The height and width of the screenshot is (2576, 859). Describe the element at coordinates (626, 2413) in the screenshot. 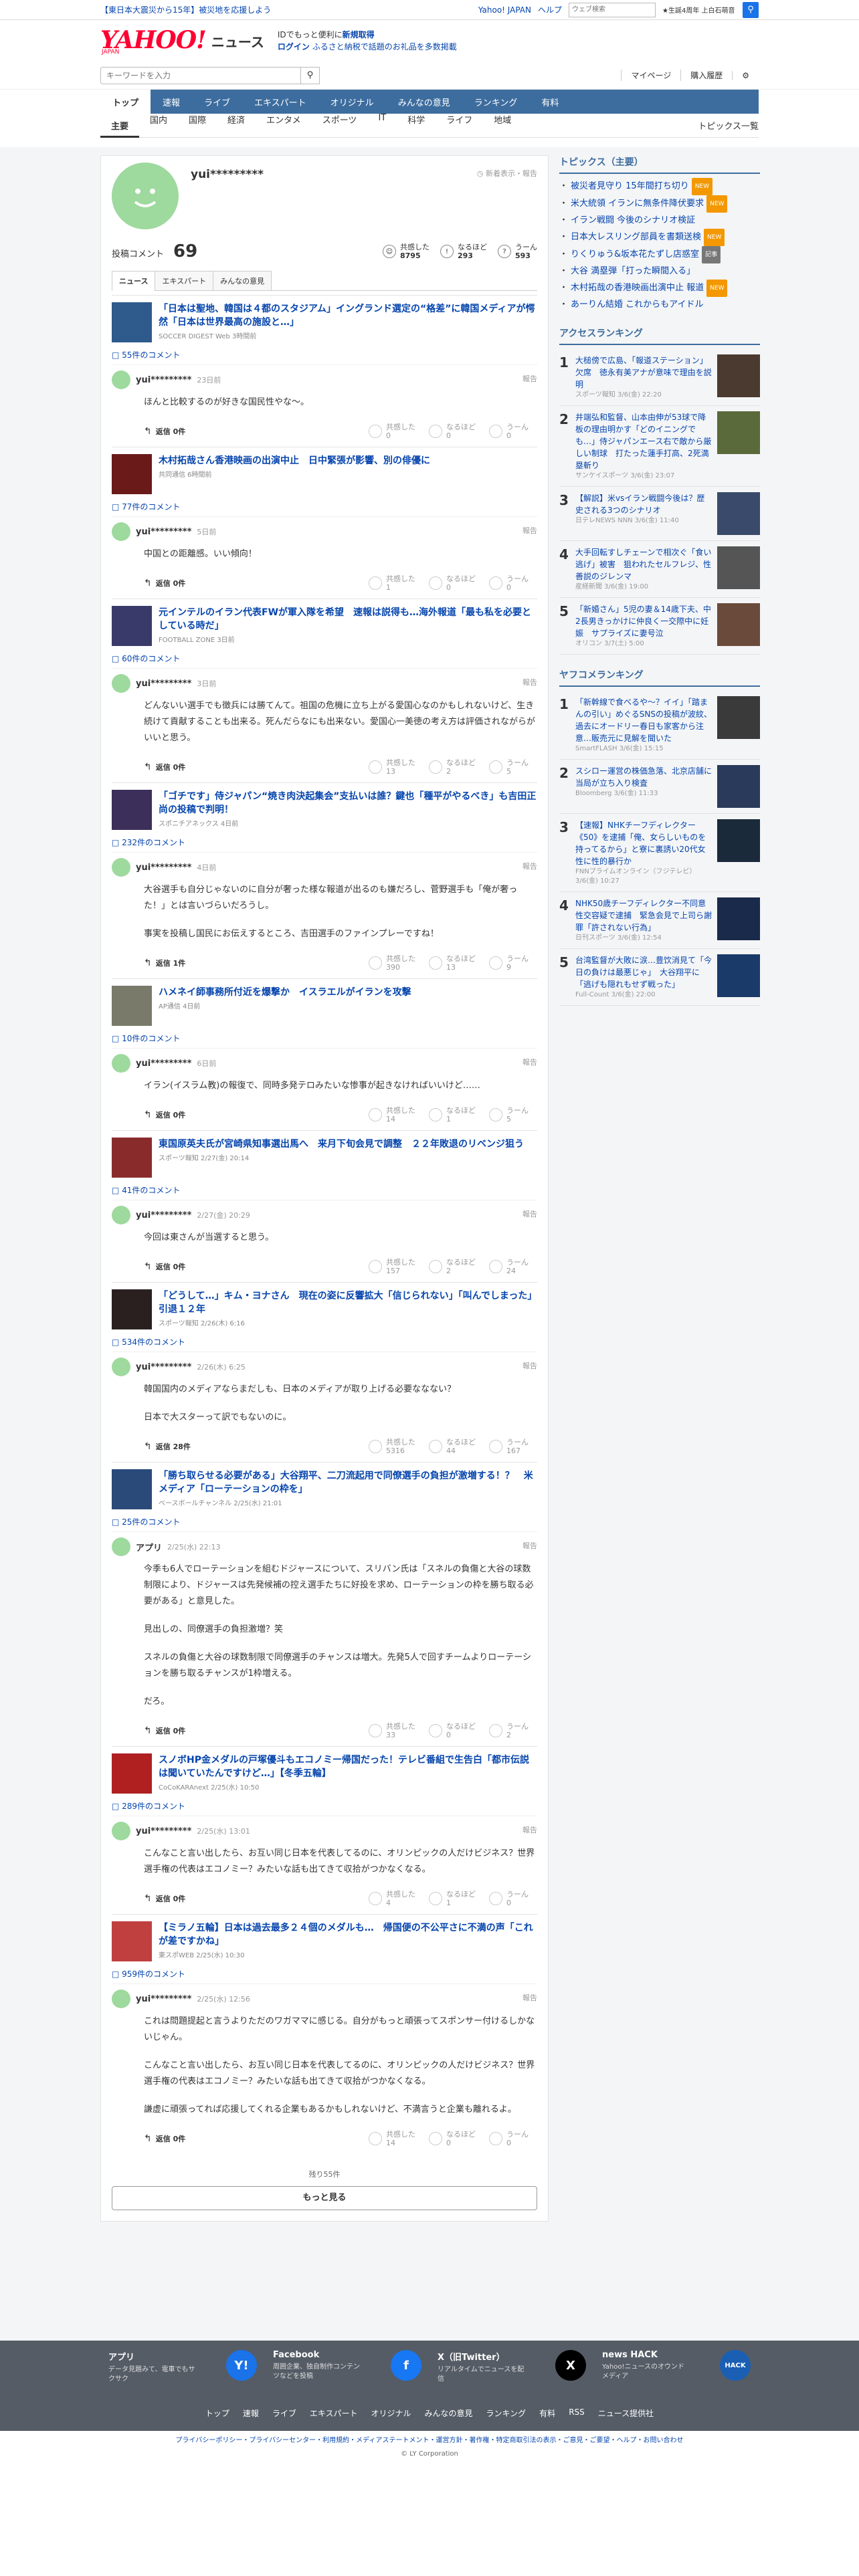

I see `footer-nav-item: ニュース提供社` at that location.